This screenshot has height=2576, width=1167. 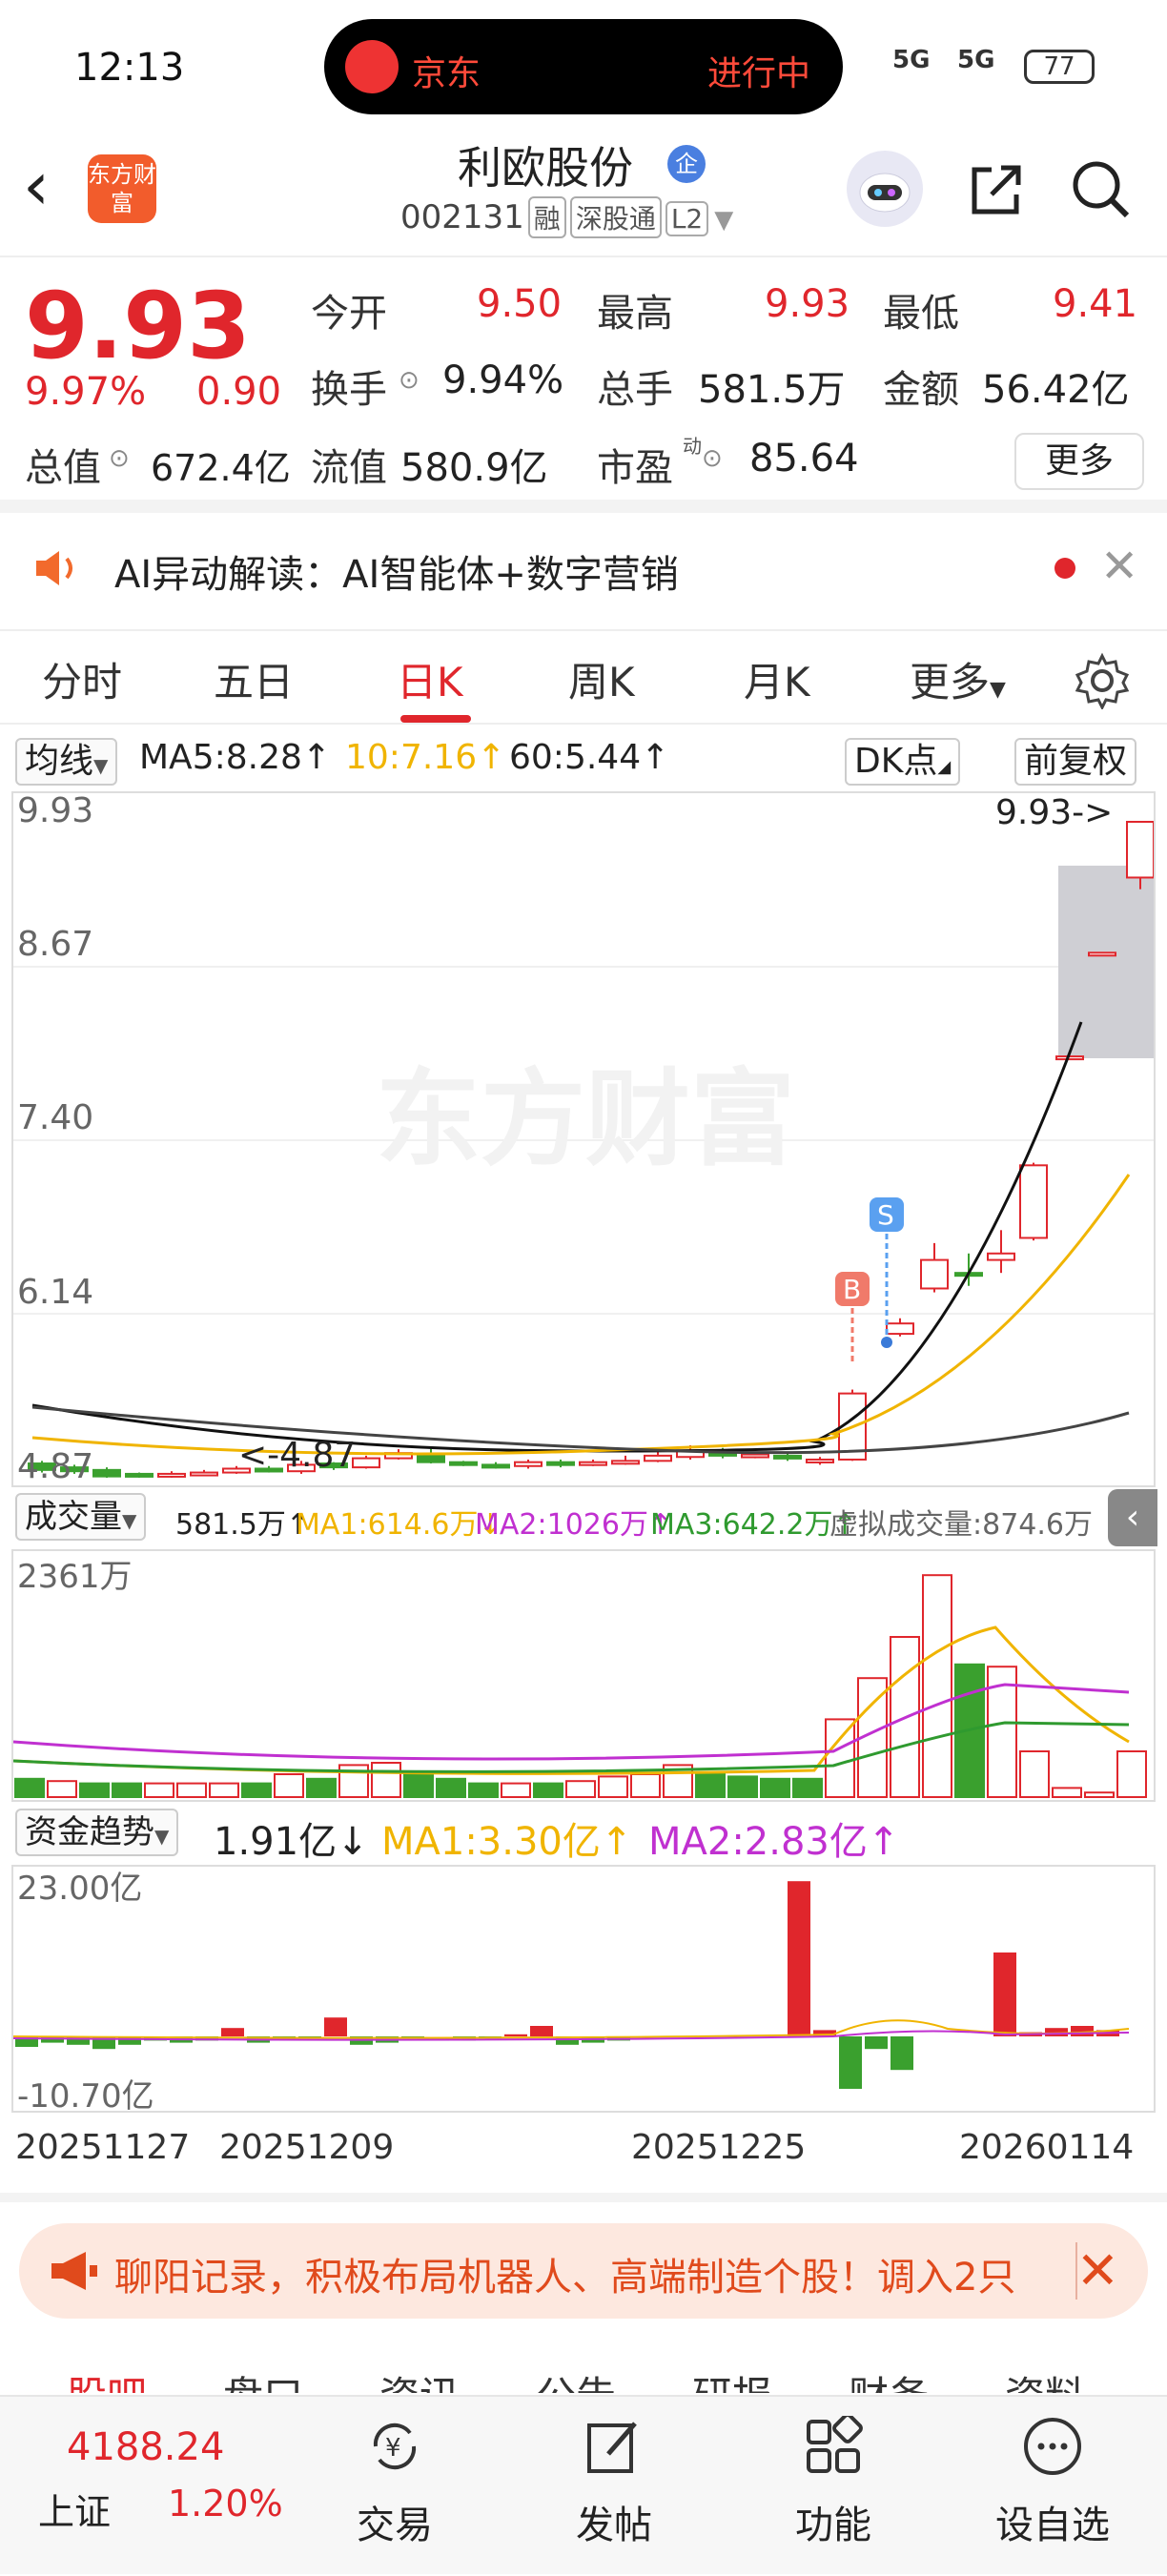 I want to click on stock-name: 利欧股份, so click(x=545, y=168).